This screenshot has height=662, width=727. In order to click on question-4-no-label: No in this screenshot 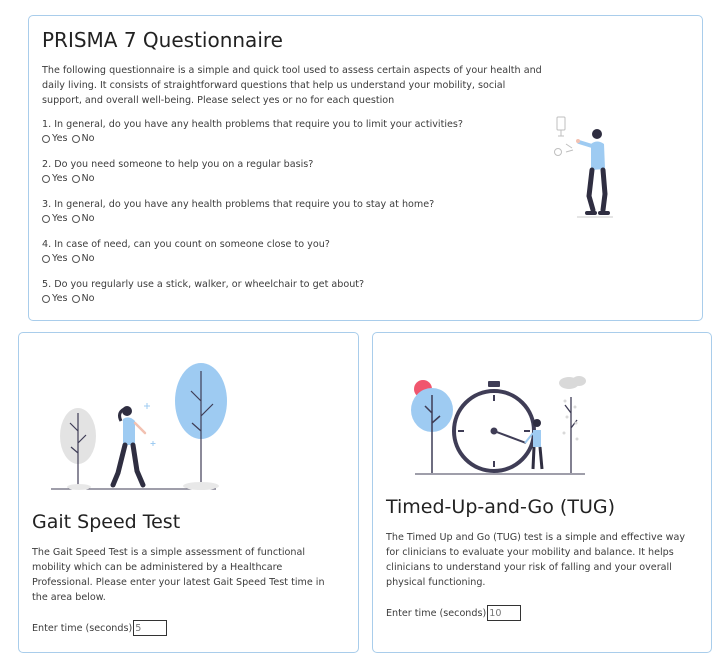, I will do `click(88, 258)`.